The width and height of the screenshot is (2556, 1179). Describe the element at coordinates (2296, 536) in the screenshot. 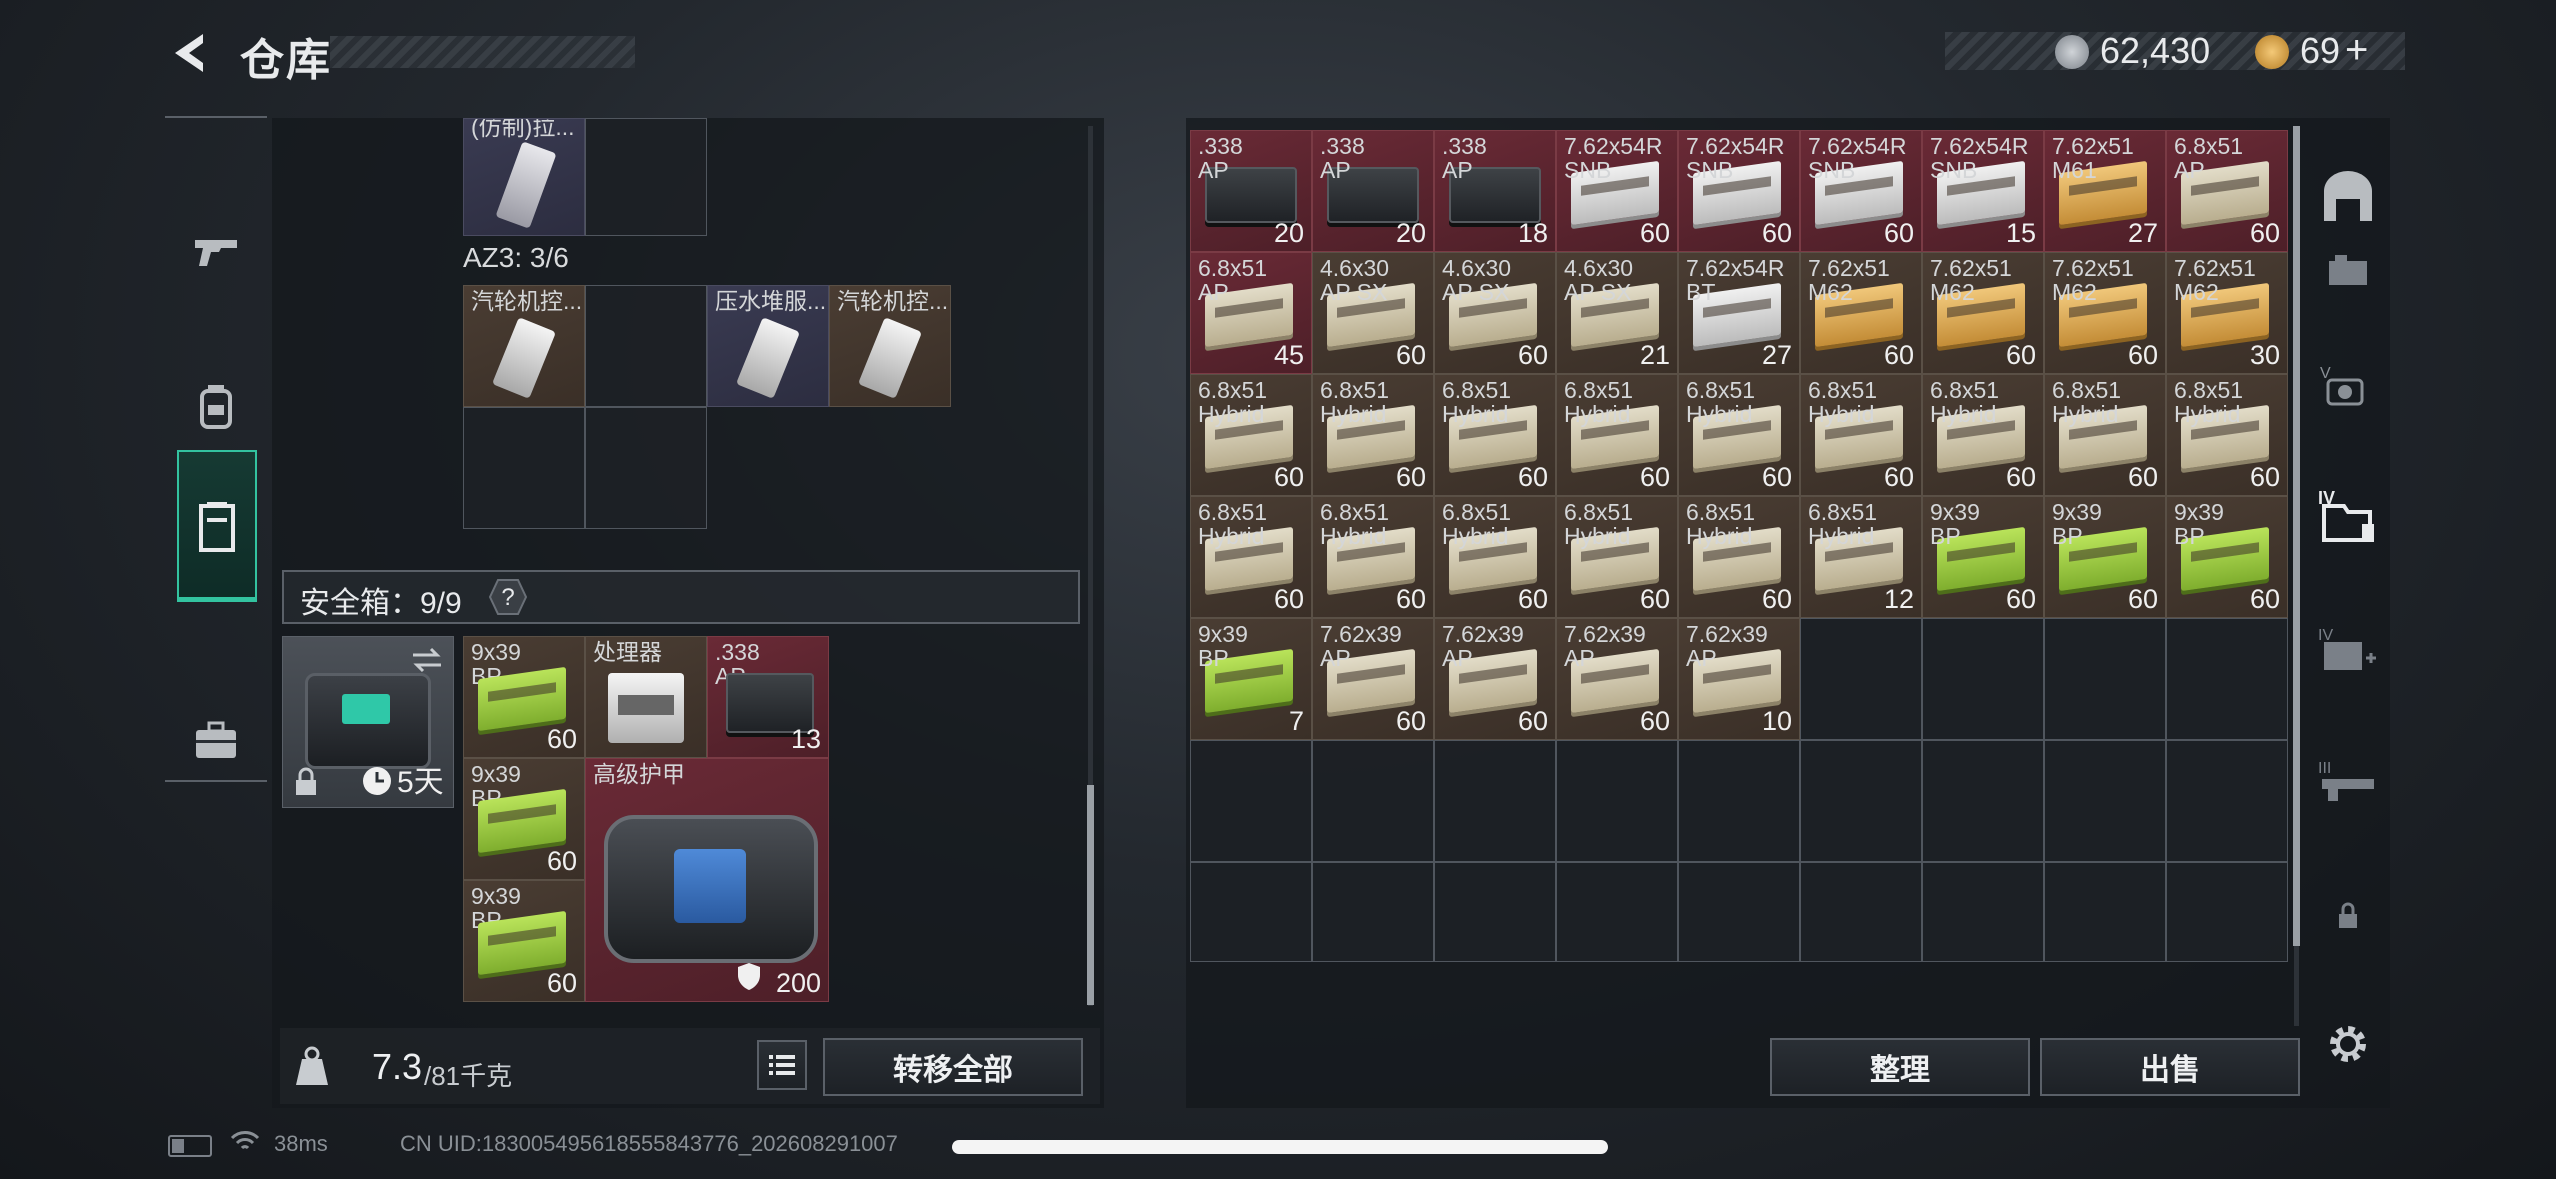

I see `right-scroll-thumb` at that location.